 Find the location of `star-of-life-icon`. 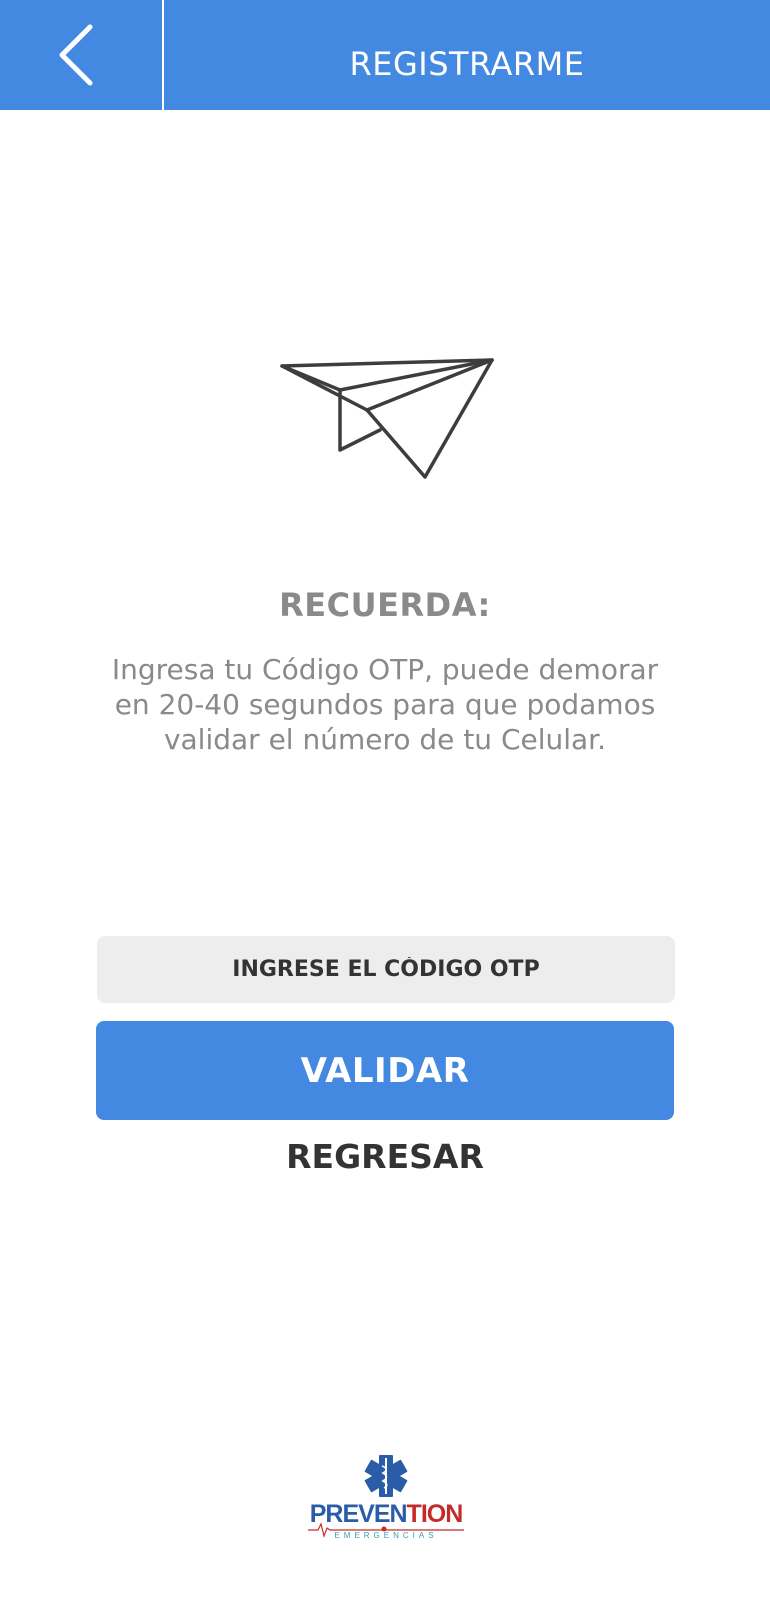

star-of-life-icon is located at coordinates (386, 1476).